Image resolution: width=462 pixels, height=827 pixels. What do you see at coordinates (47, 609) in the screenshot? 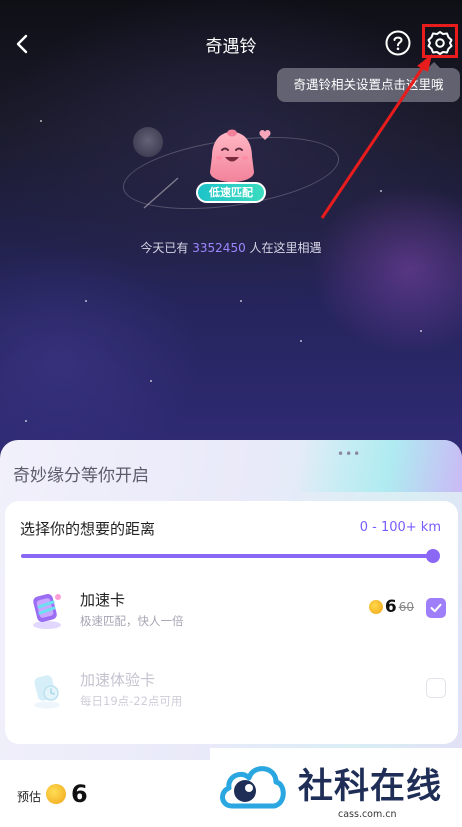
I see `speed-card-icon` at bounding box center [47, 609].